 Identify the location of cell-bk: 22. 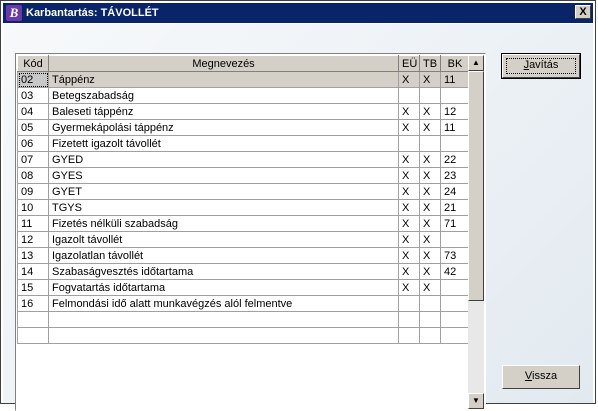
(455, 159).